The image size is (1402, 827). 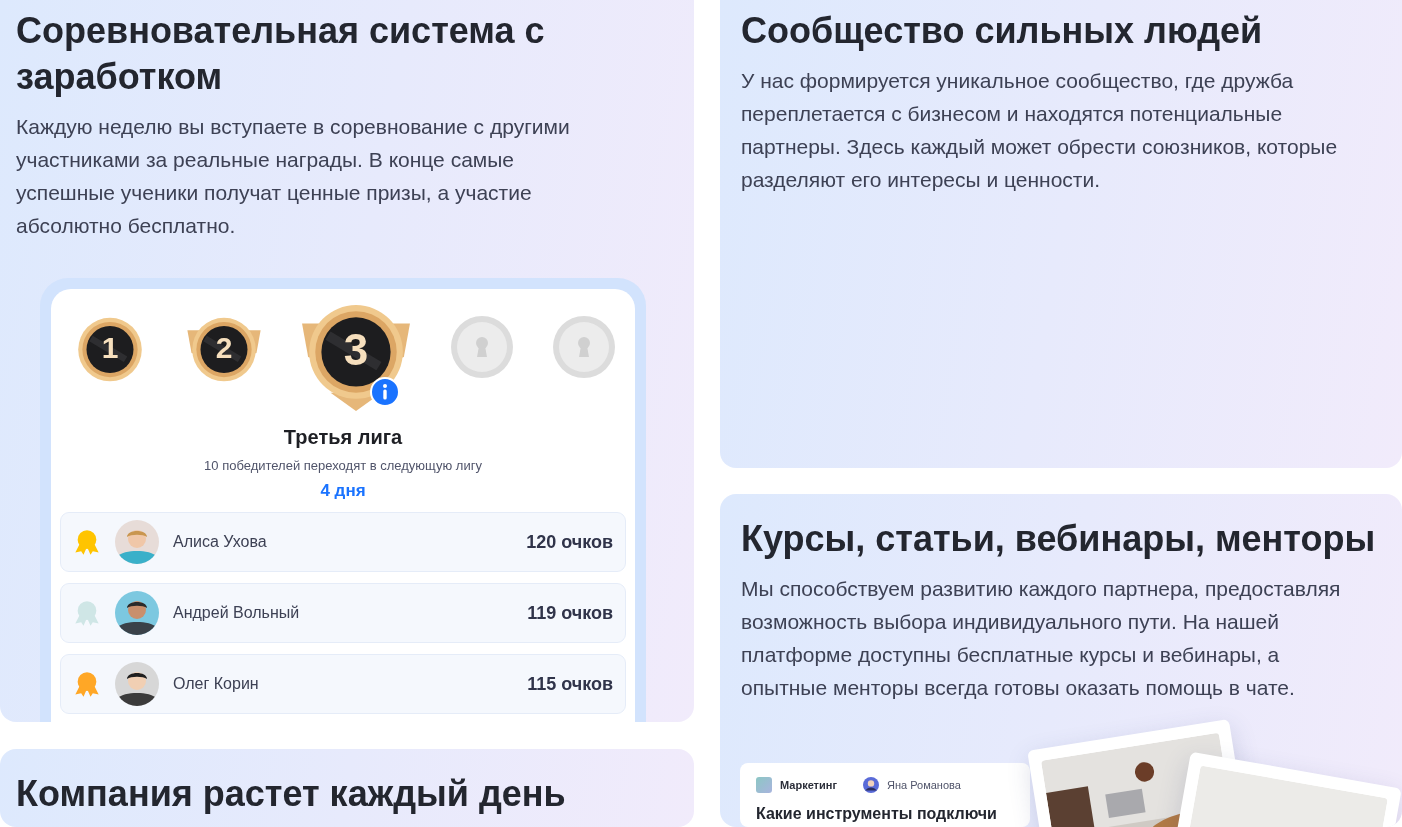 What do you see at coordinates (924, 785) in the screenshot?
I see `article-author: Яна Романова` at bounding box center [924, 785].